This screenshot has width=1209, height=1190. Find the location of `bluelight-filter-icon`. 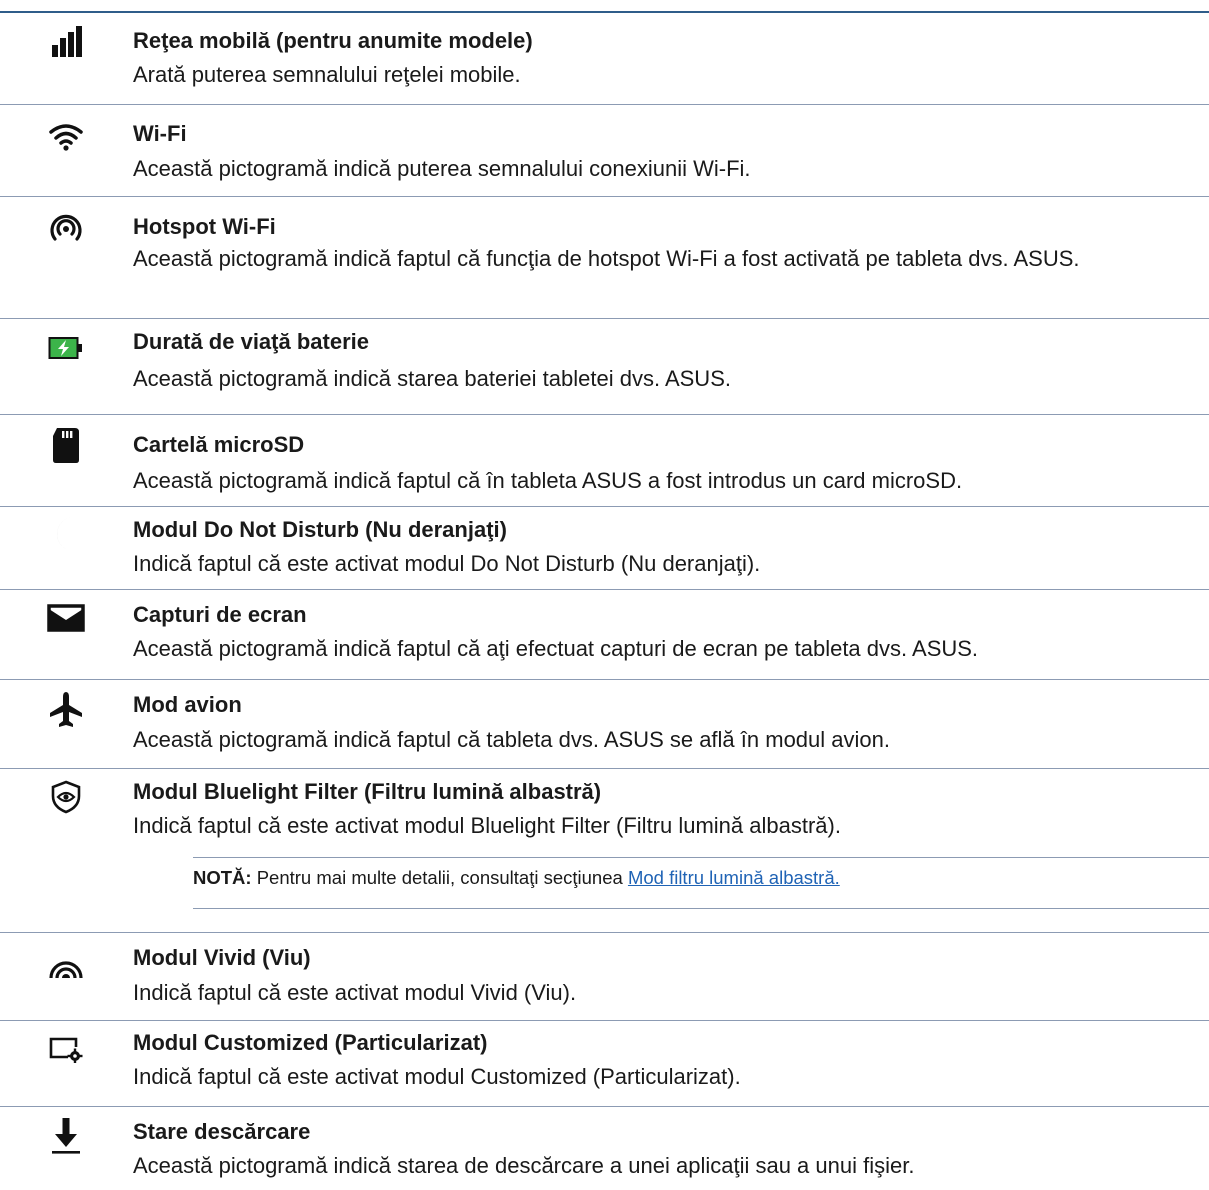

bluelight-filter-icon is located at coordinates (66, 797).